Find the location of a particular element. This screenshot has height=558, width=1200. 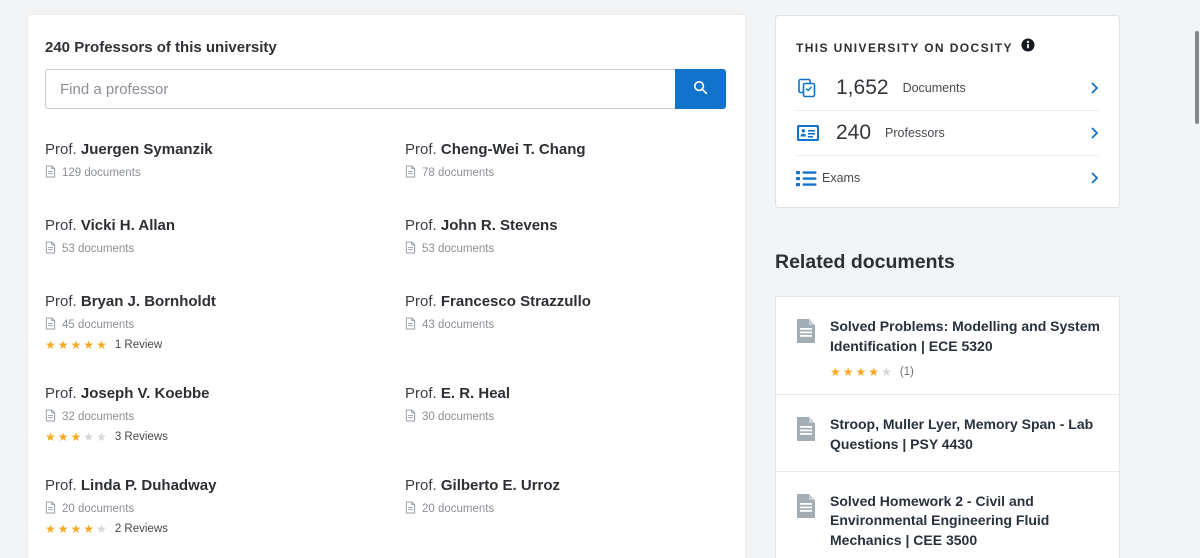

professor-name-link: Prof. E. R. Heal is located at coordinates (565, 393).